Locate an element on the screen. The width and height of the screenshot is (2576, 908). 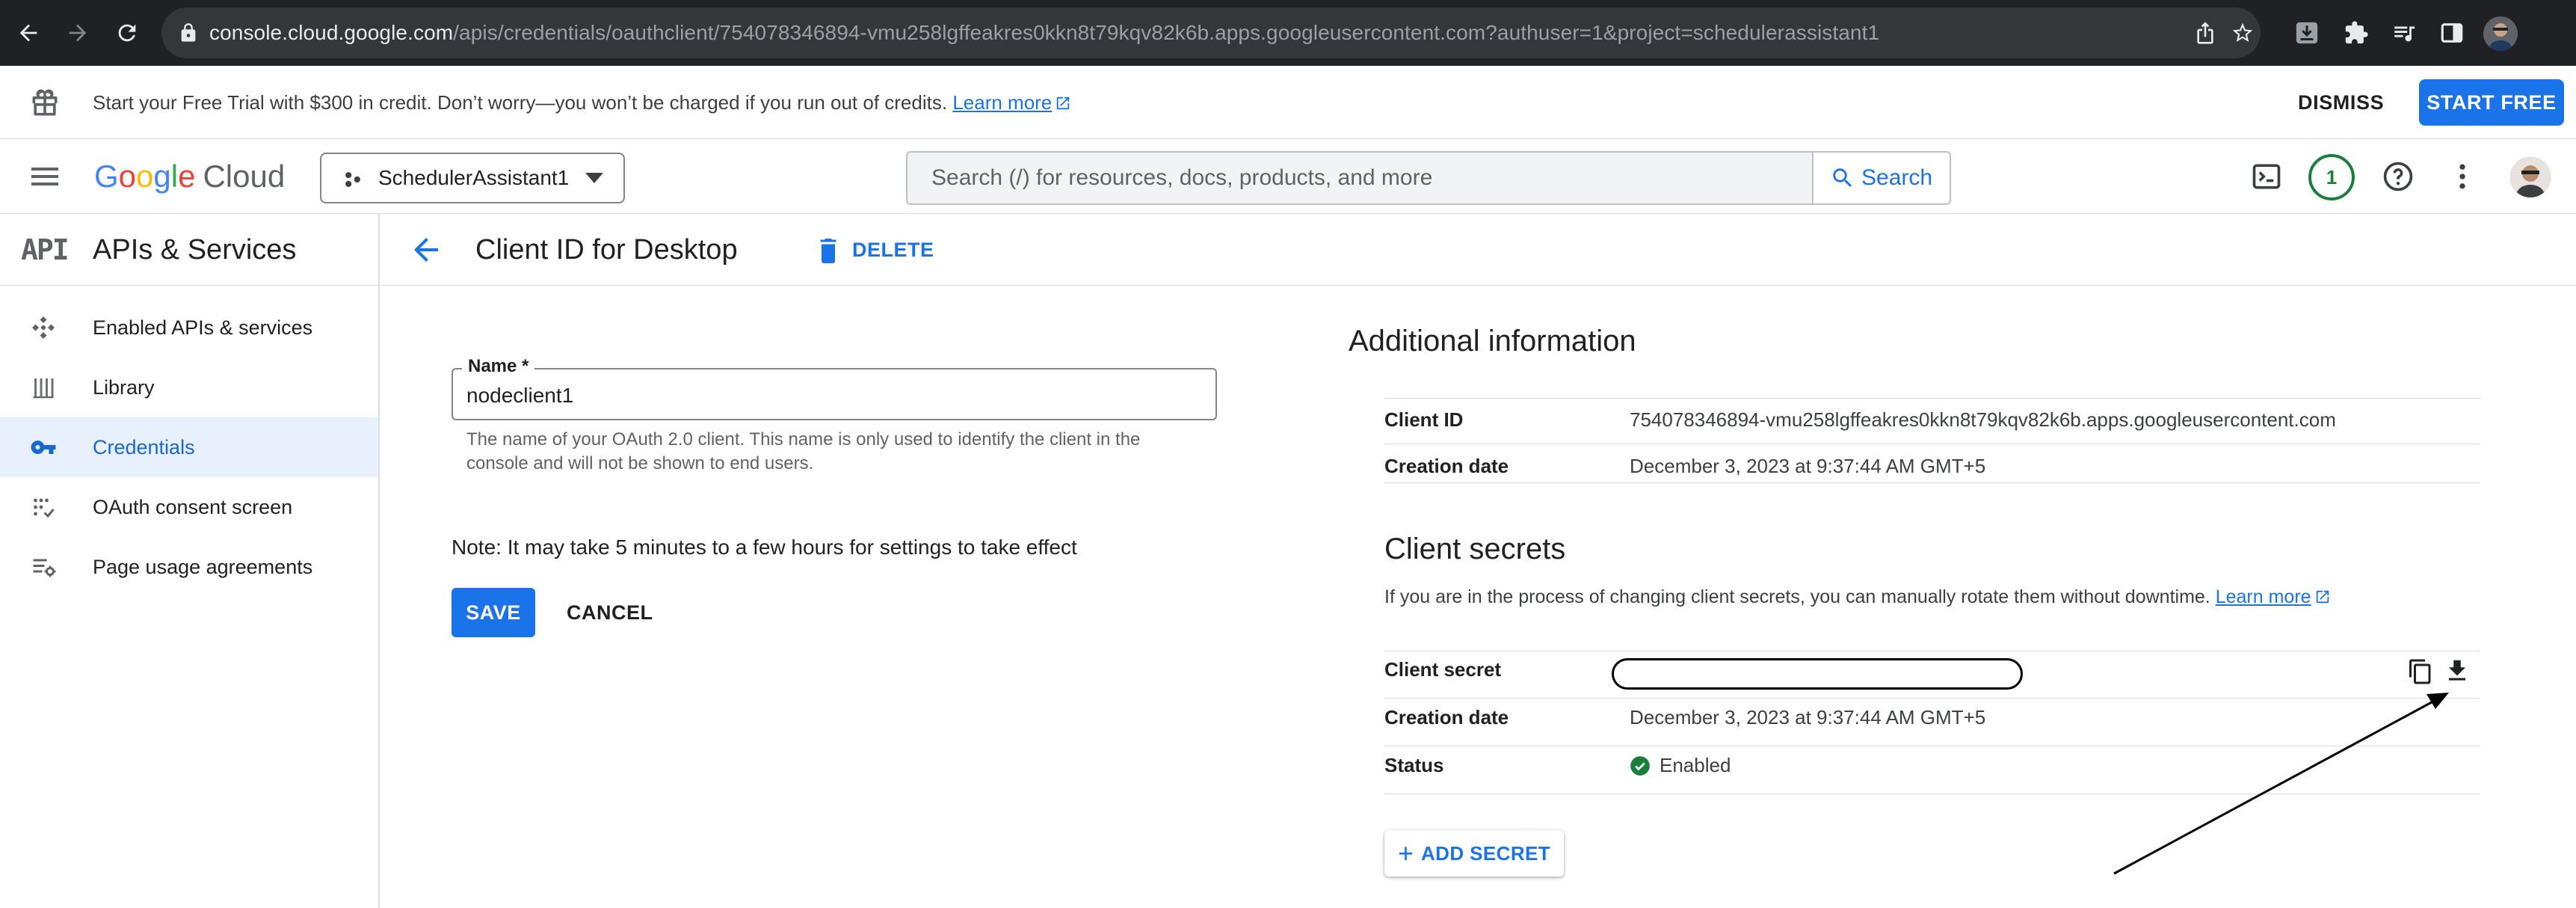
notifications-badge: 1 is located at coordinates (2331, 177).